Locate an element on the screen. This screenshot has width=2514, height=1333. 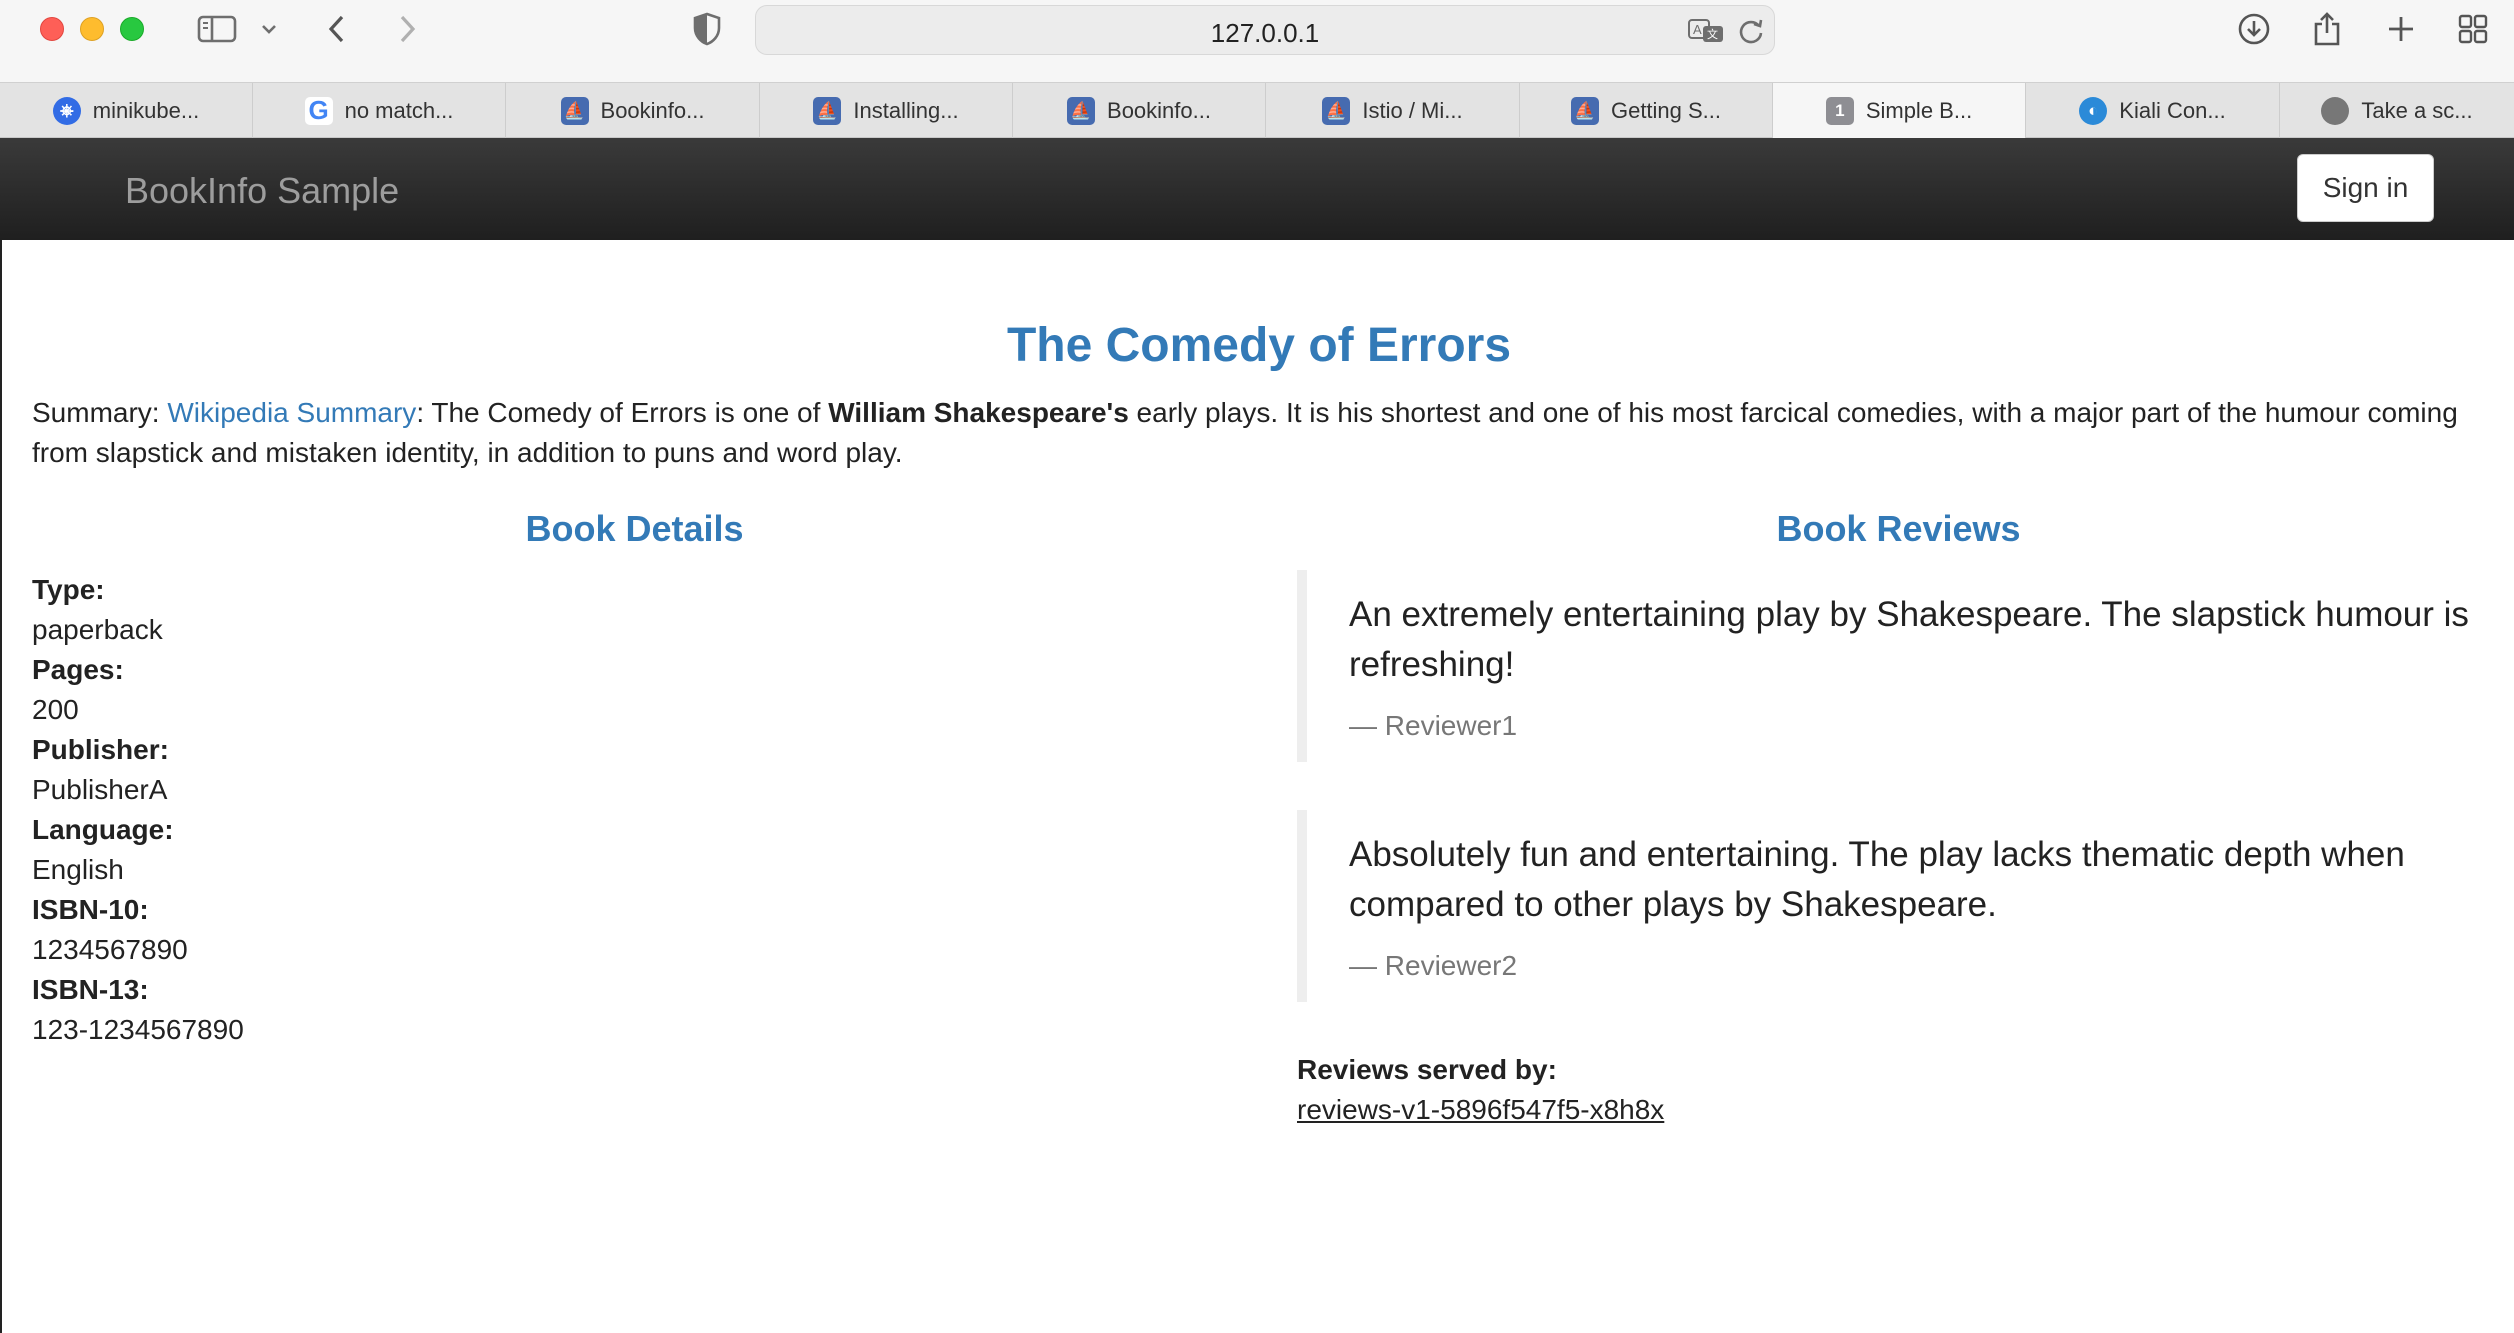
sign-in-button: Sign in is located at coordinates (2365, 188).